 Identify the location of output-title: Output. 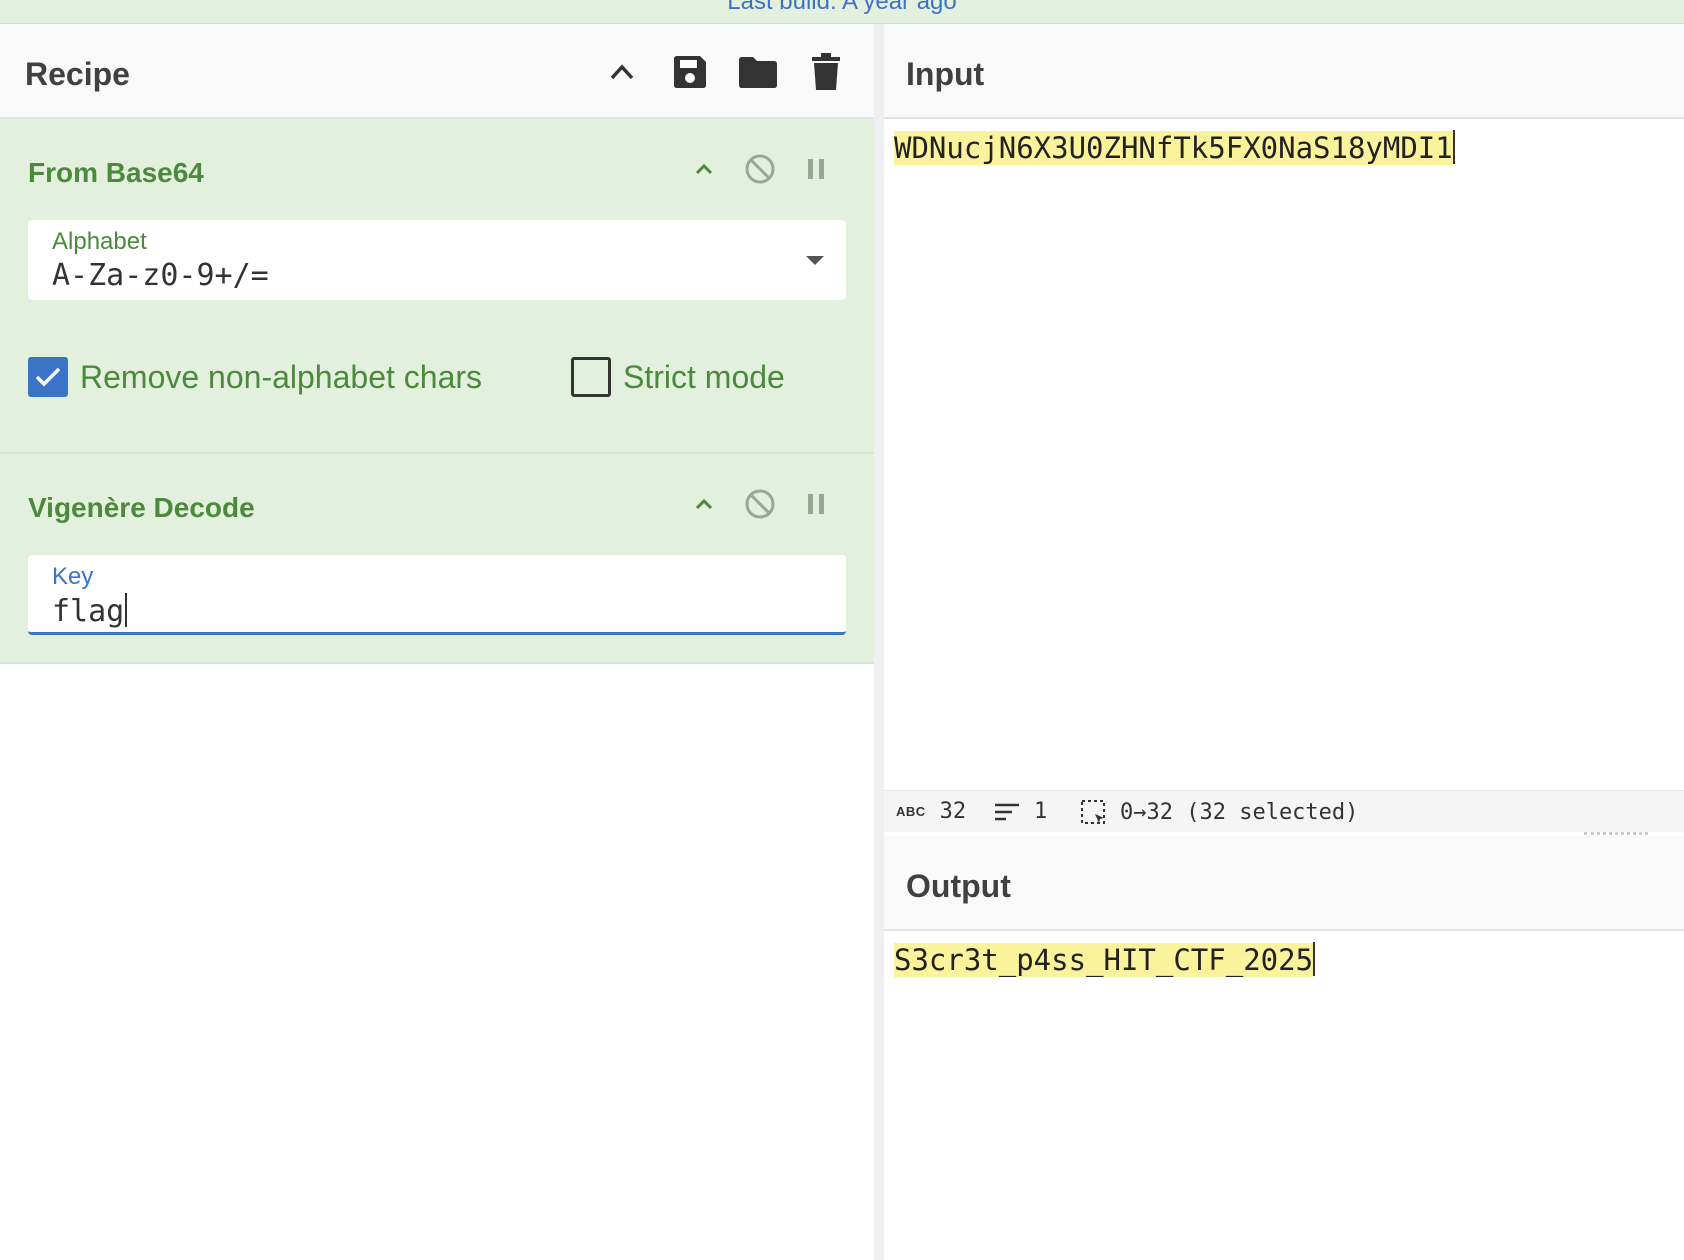
(958, 886).